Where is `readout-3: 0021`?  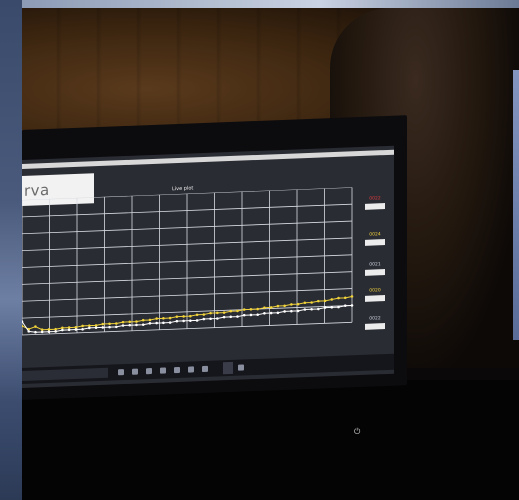 readout-3: 0021 is located at coordinates (375, 269).